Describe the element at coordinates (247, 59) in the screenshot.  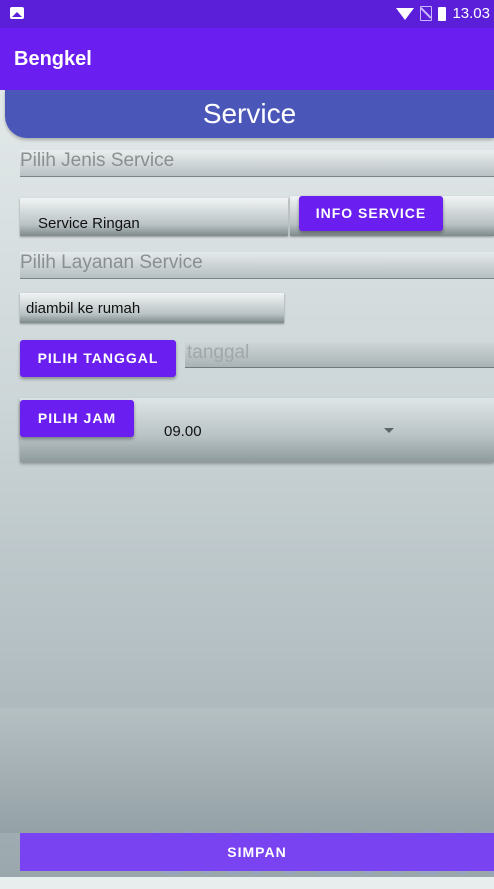
I see `app-bar: Bengkel` at that location.